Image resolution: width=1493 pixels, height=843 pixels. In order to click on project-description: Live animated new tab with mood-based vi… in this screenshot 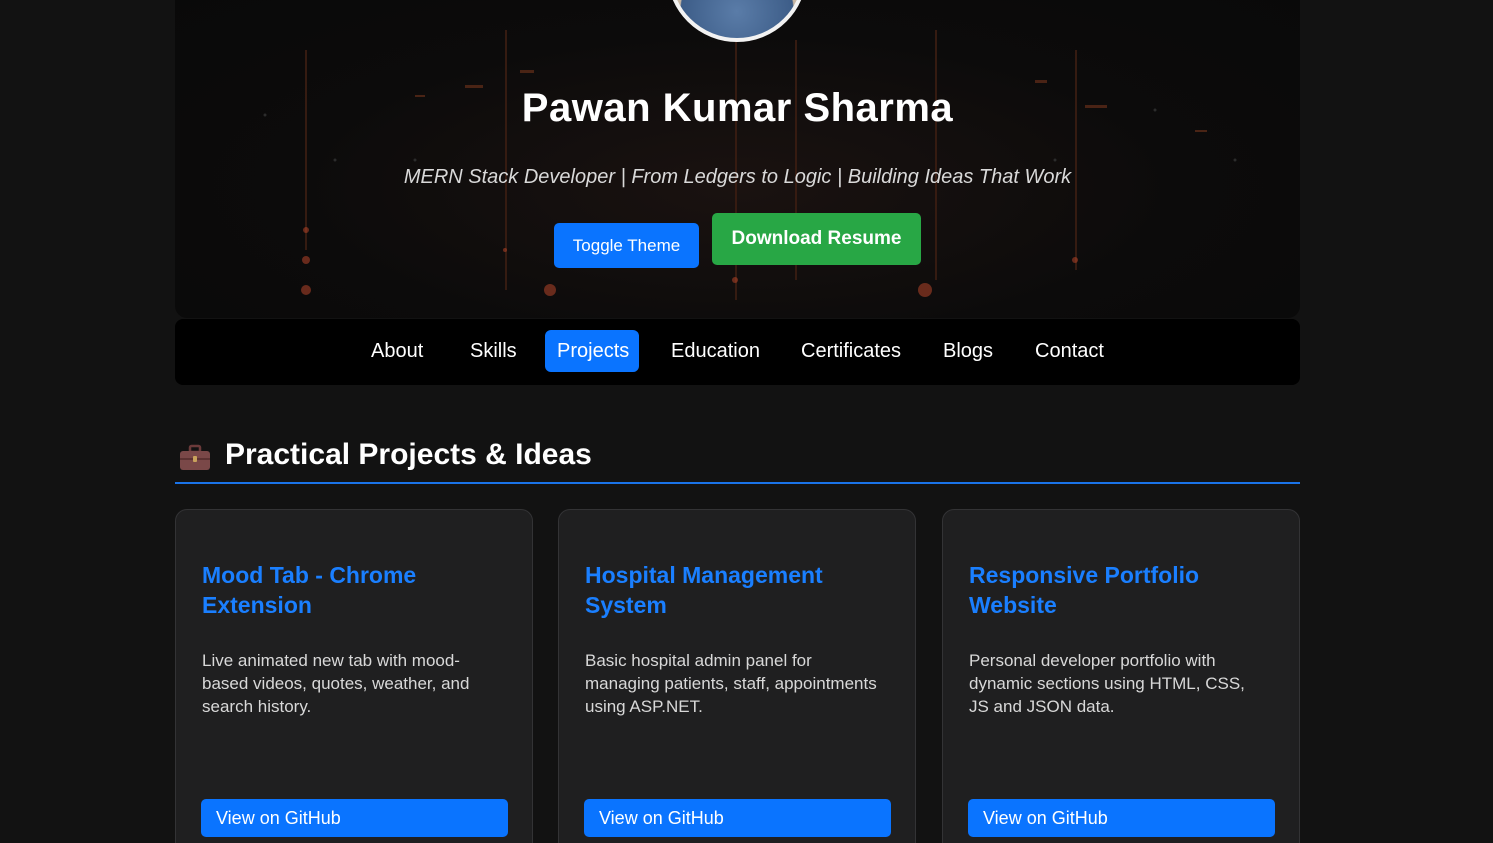, I will do `click(336, 683)`.